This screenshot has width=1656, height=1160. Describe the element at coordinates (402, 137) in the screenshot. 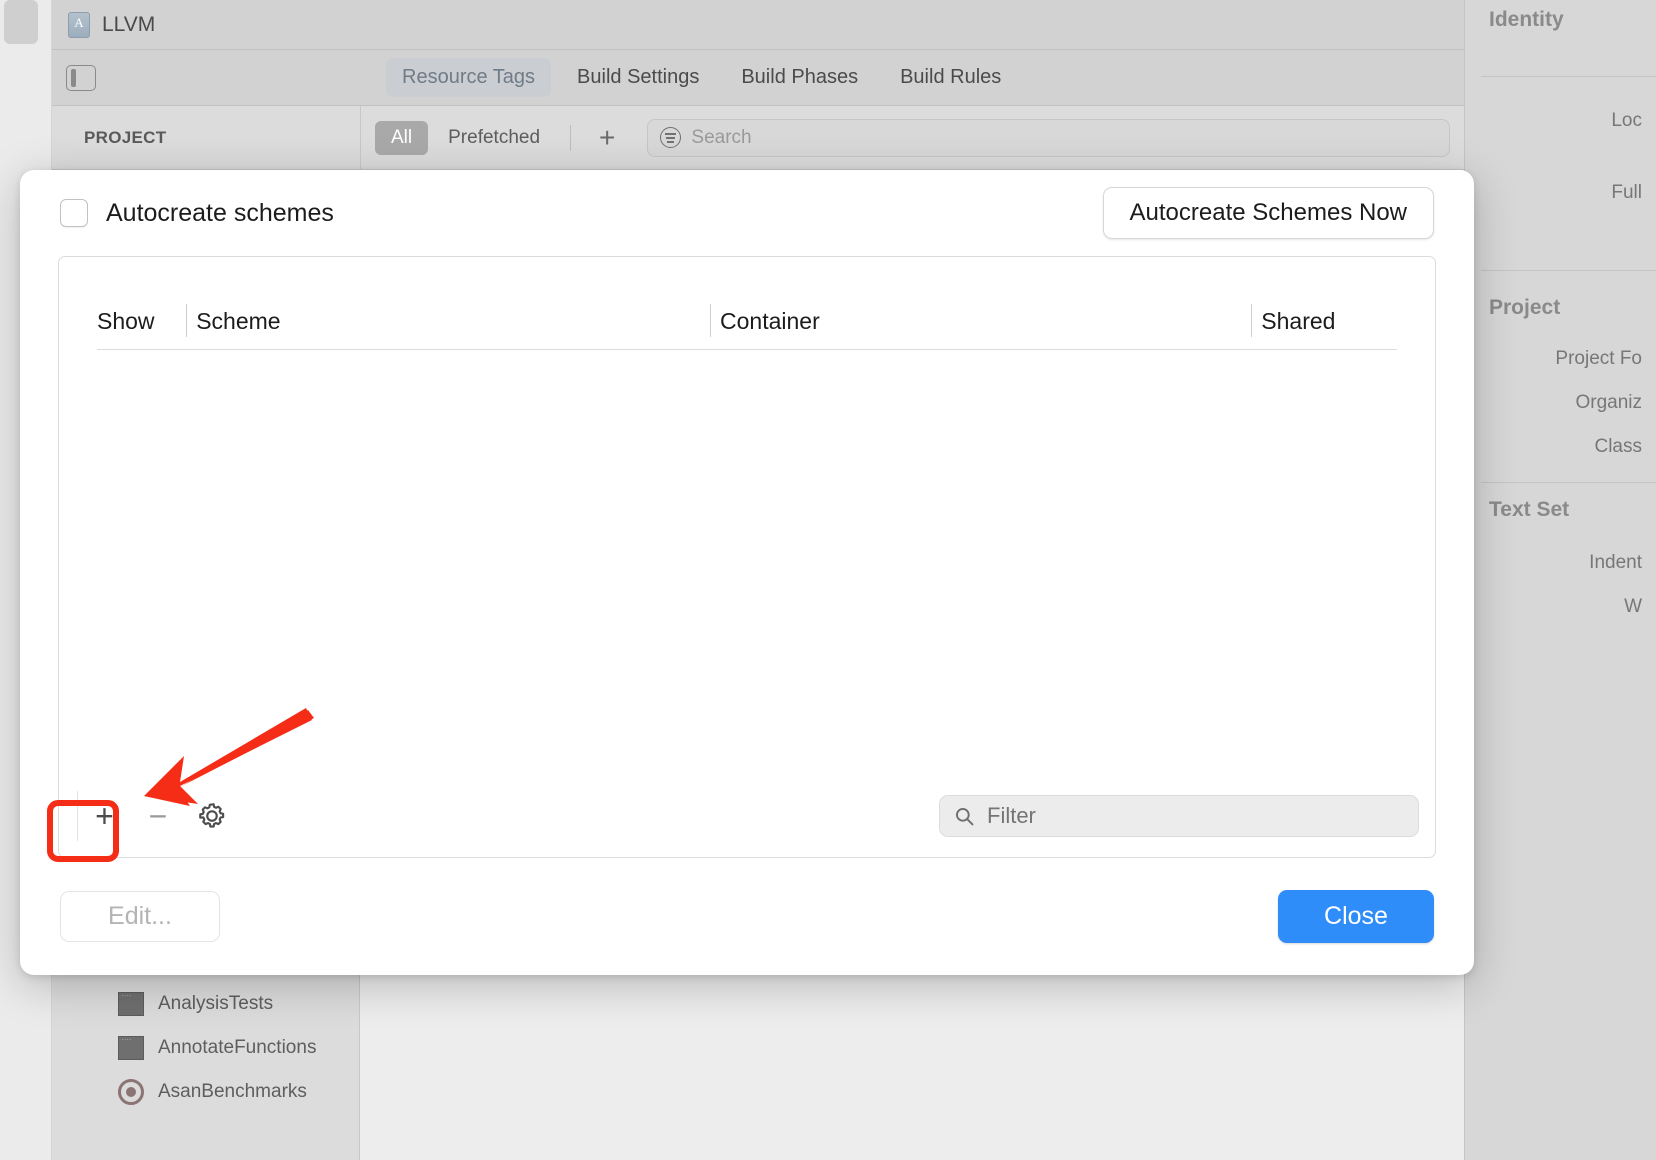

I see `segment-all: All` at that location.